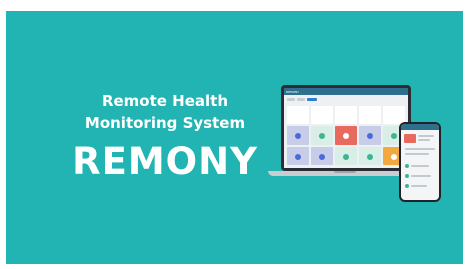 Image resolution: width=469 pixels, height=269 pixels. I want to click on phone-screen-content, so click(420, 162).